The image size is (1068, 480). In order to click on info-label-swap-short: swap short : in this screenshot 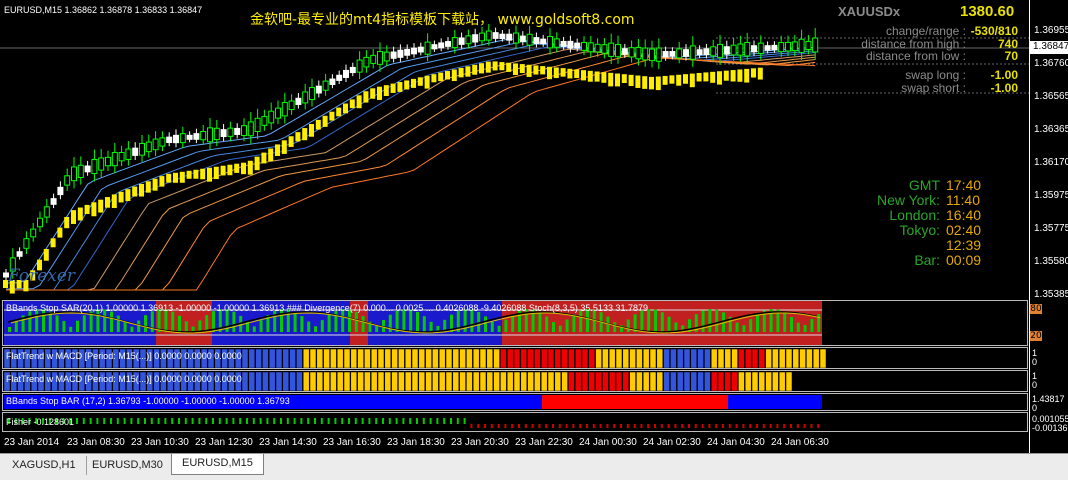, I will do `click(933, 88)`.